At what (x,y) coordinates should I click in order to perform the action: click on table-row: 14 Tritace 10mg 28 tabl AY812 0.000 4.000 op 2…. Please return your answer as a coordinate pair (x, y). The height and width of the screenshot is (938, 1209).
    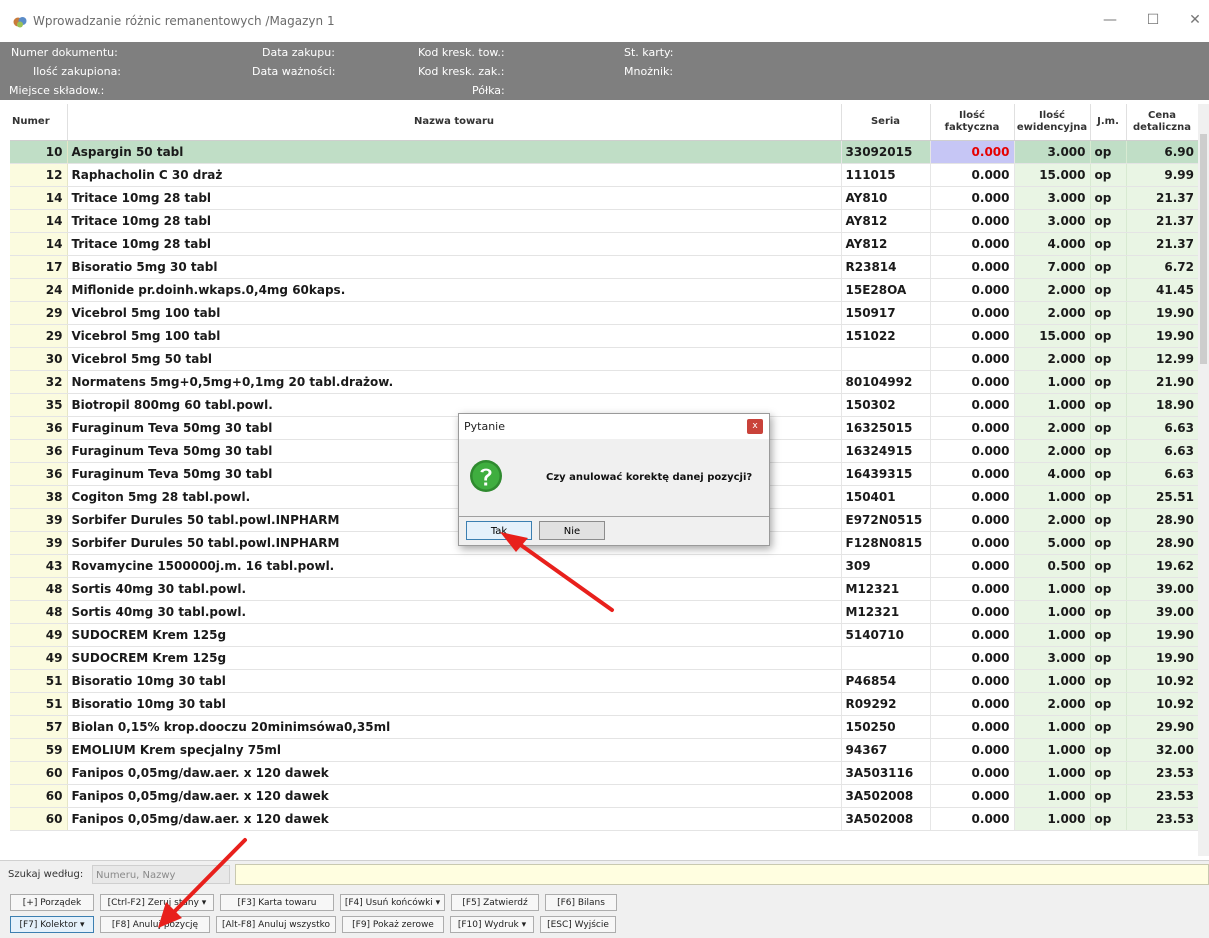
    Looking at the image, I should click on (604, 244).